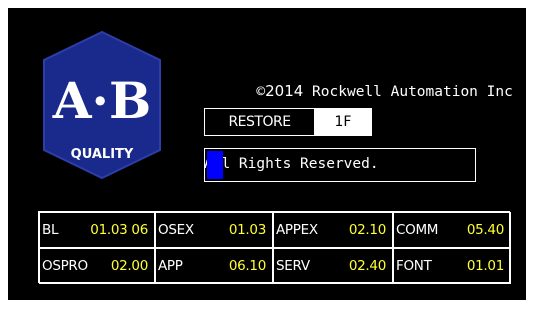  Describe the element at coordinates (176, 230) in the screenshot. I see `version-name: OSEX` at that location.